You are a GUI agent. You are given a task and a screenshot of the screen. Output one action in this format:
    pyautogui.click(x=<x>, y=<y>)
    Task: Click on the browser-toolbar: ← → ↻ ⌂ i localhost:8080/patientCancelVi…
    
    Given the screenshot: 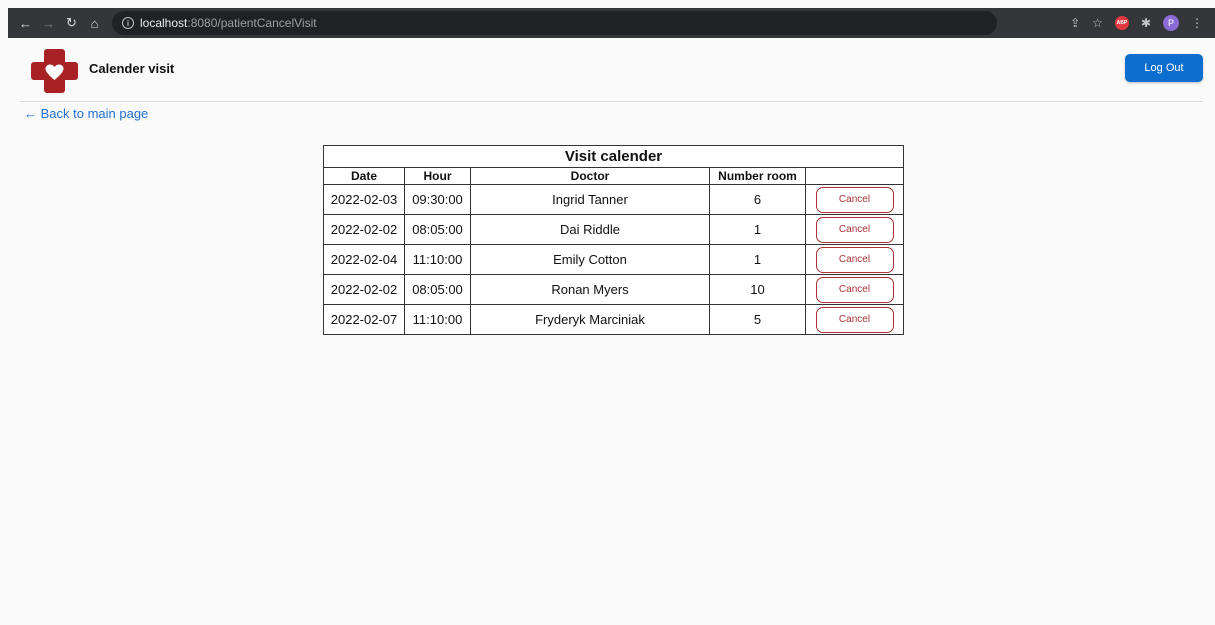 What is the action you would take?
    pyautogui.click(x=611, y=23)
    